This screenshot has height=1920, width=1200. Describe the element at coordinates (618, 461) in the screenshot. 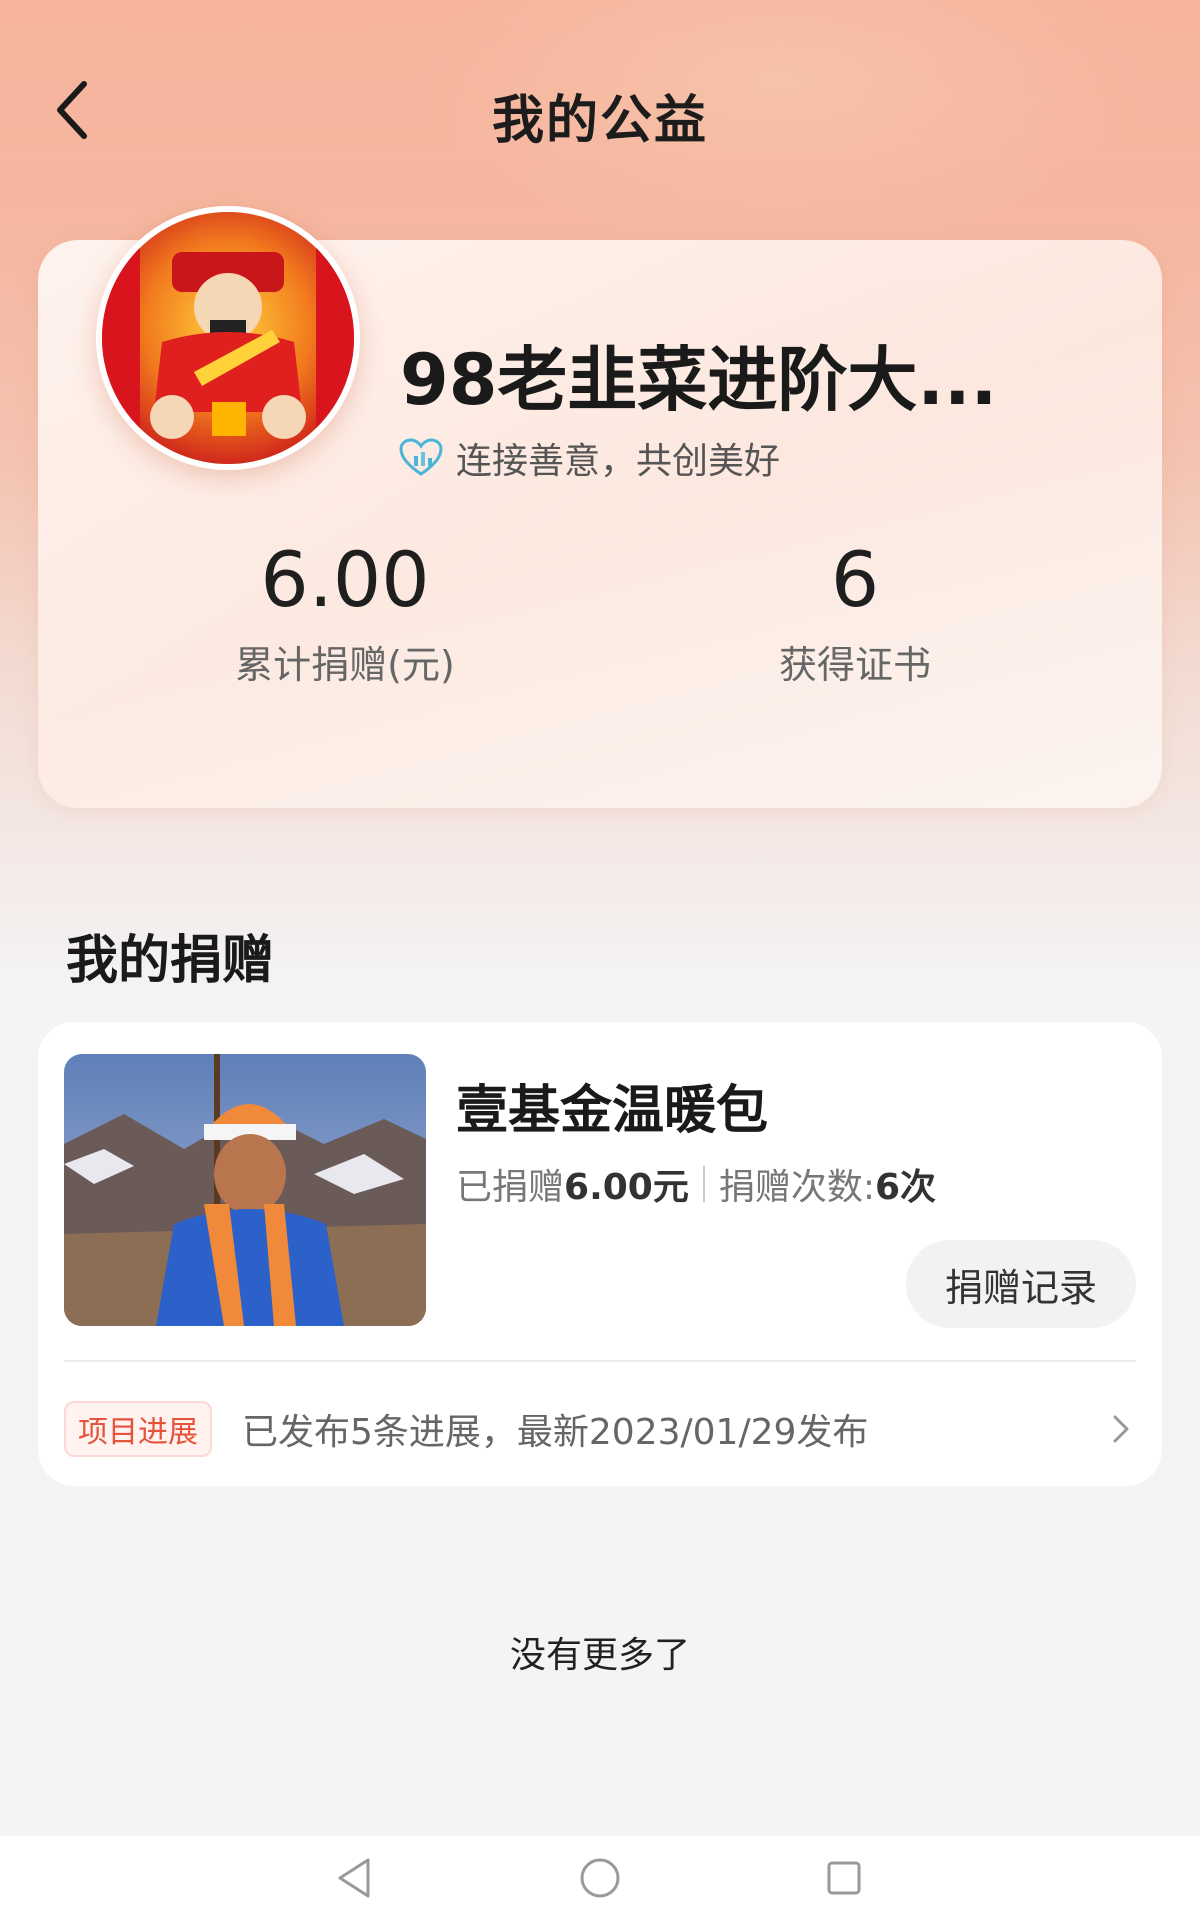

I see `slogan-text: 连接善意，共创美好` at that location.